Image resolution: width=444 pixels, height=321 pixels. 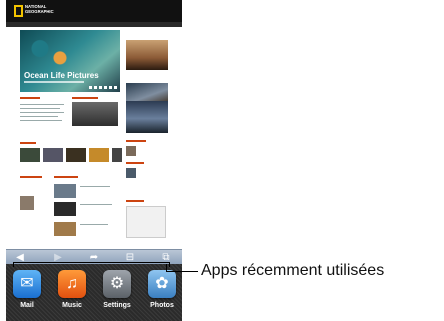 What do you see at coordinates (95, 114) in the screenshot?
I see `news-thumb` at bounding box center [95, 114].